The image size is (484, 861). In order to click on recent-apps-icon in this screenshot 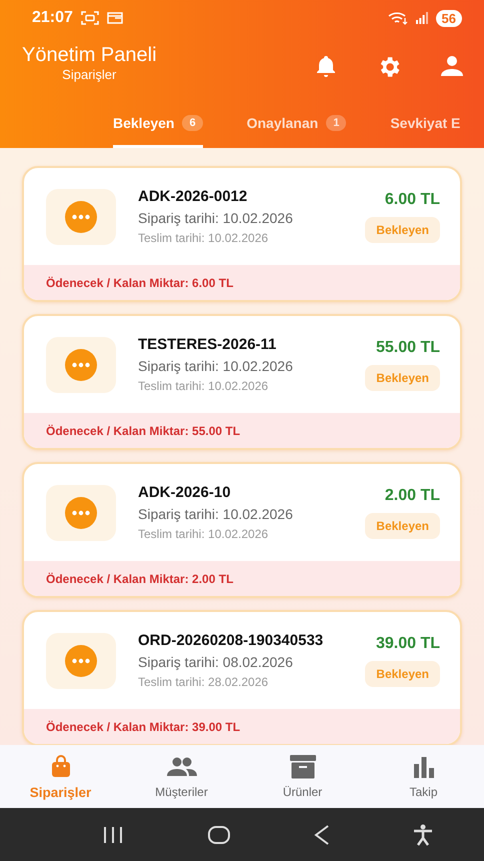, I will do `click(113, 835)`.